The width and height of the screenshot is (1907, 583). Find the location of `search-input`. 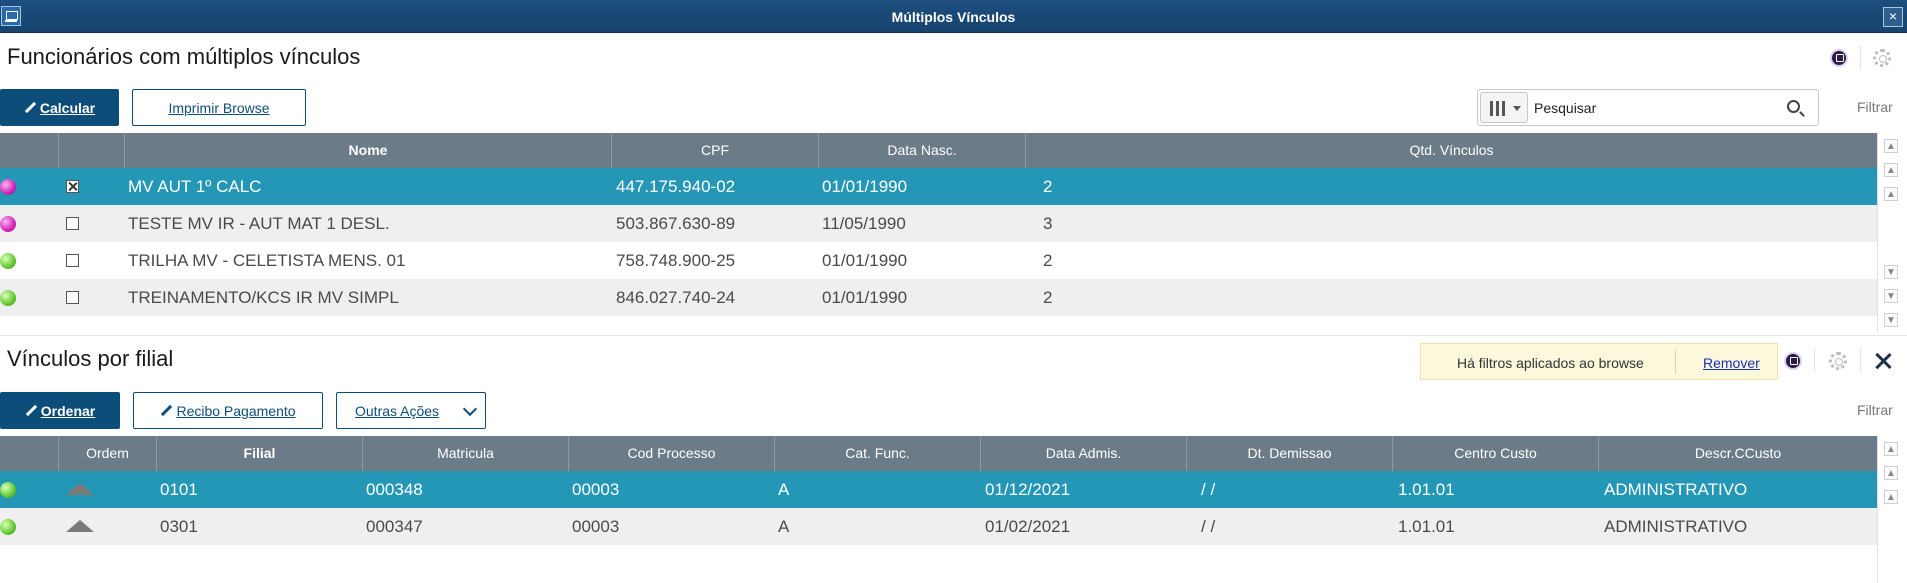

search-input is located at coordinates (1649, 108).